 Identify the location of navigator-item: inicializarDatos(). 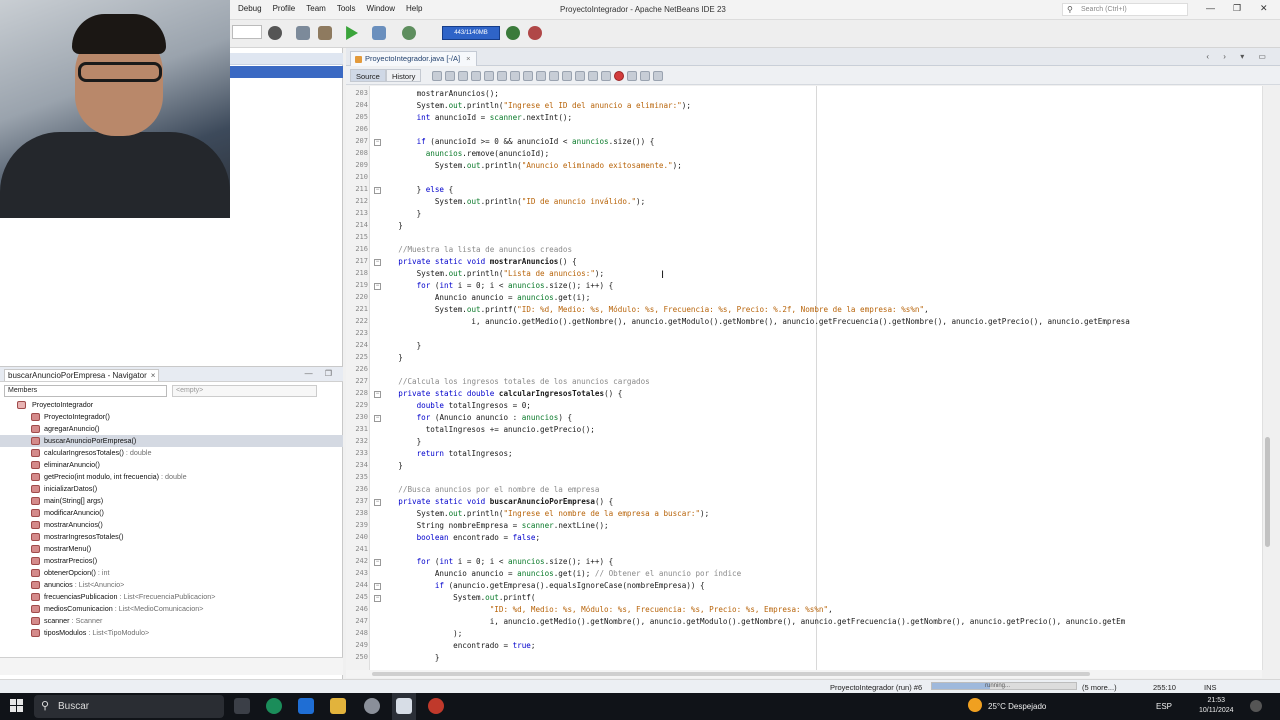
(171, 489).